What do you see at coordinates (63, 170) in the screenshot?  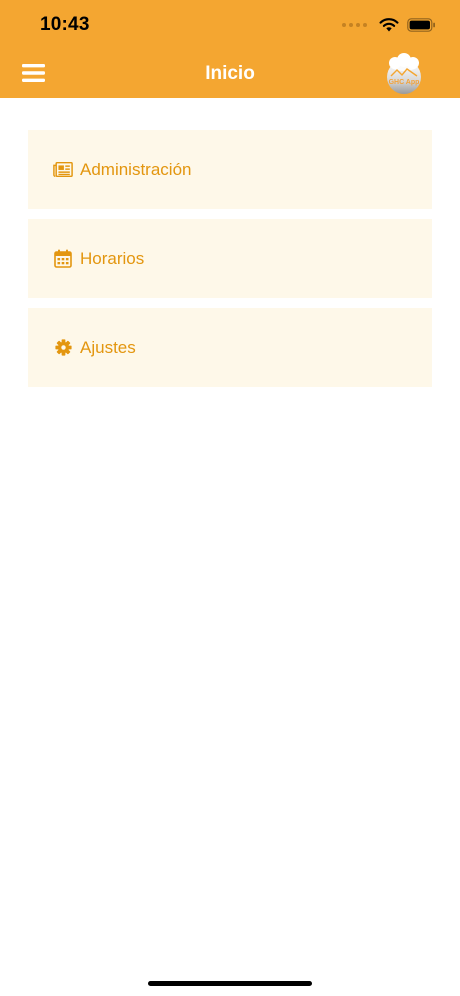 I see `newspaper-icon` at bounding box center [63, 170].